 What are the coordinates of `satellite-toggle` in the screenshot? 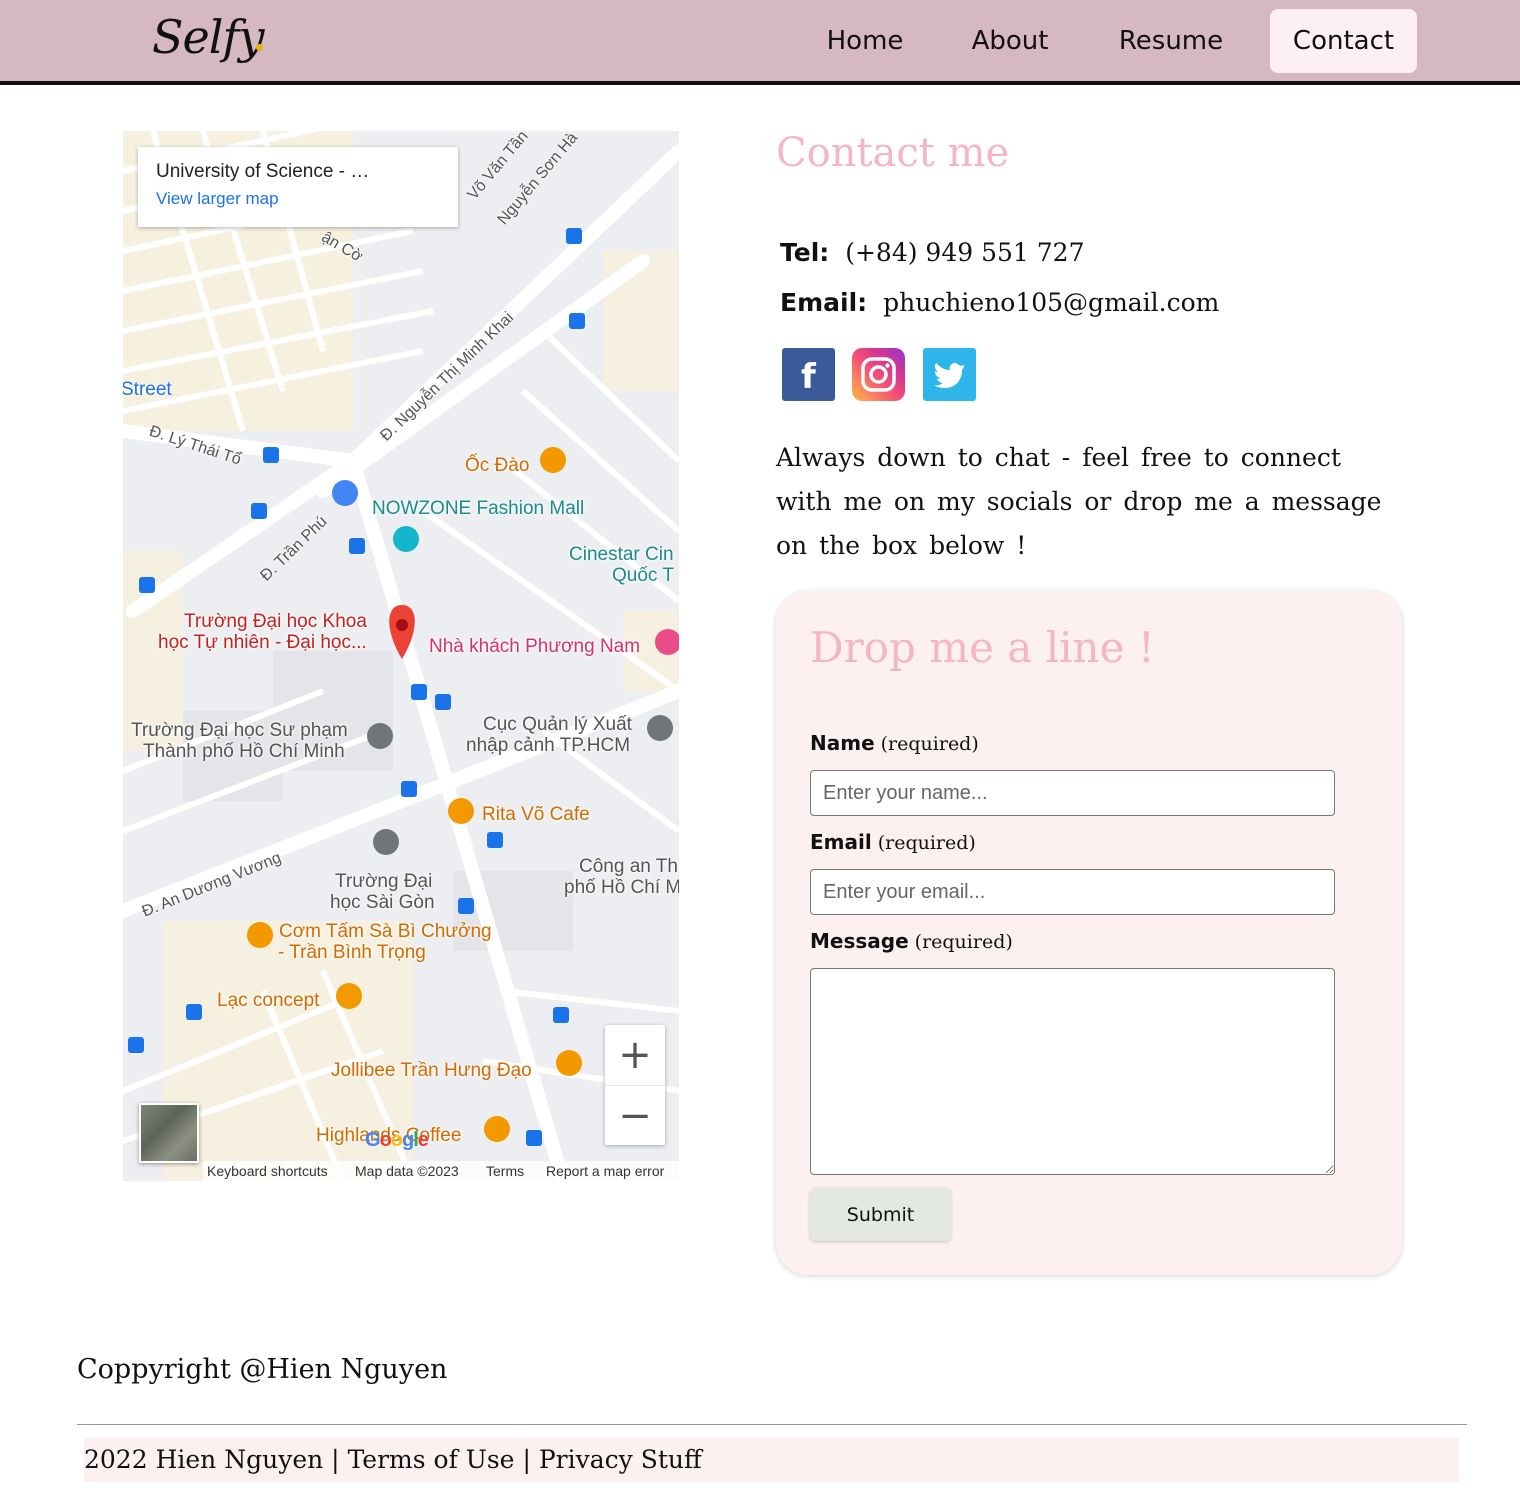 It's located at (169, 1133).